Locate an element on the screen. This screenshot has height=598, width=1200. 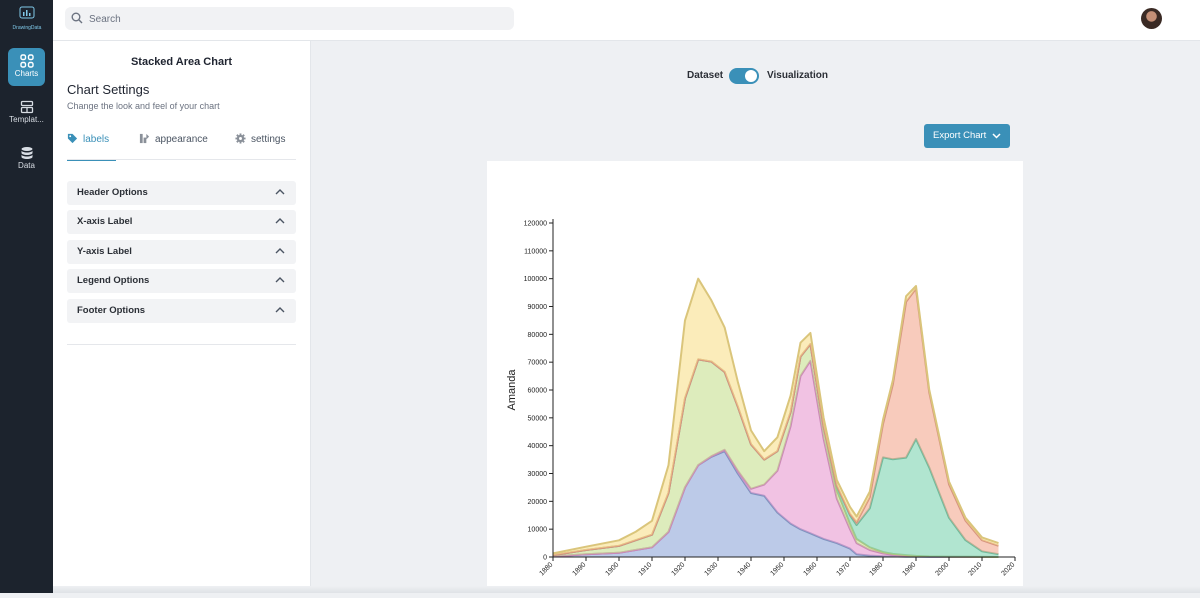
bottom-shade is located at coordinates (626, 589).